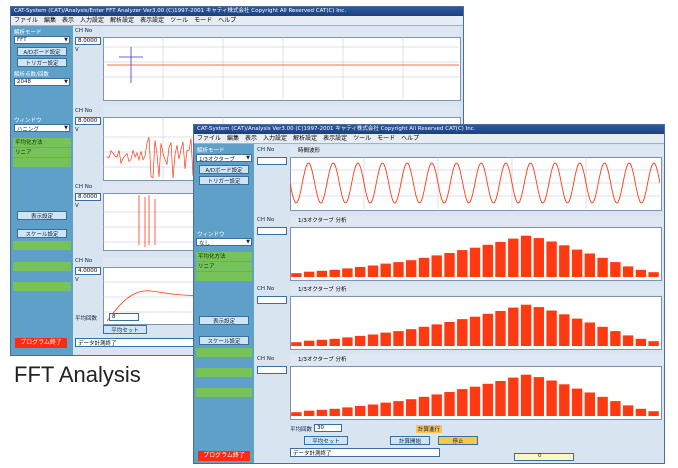 Image resolution: width=678 pixels, height=468 pixels. Describe the element at coordinates (362, 138) in the screenshot. I see `front-menu-item-6: ツール` at that location.